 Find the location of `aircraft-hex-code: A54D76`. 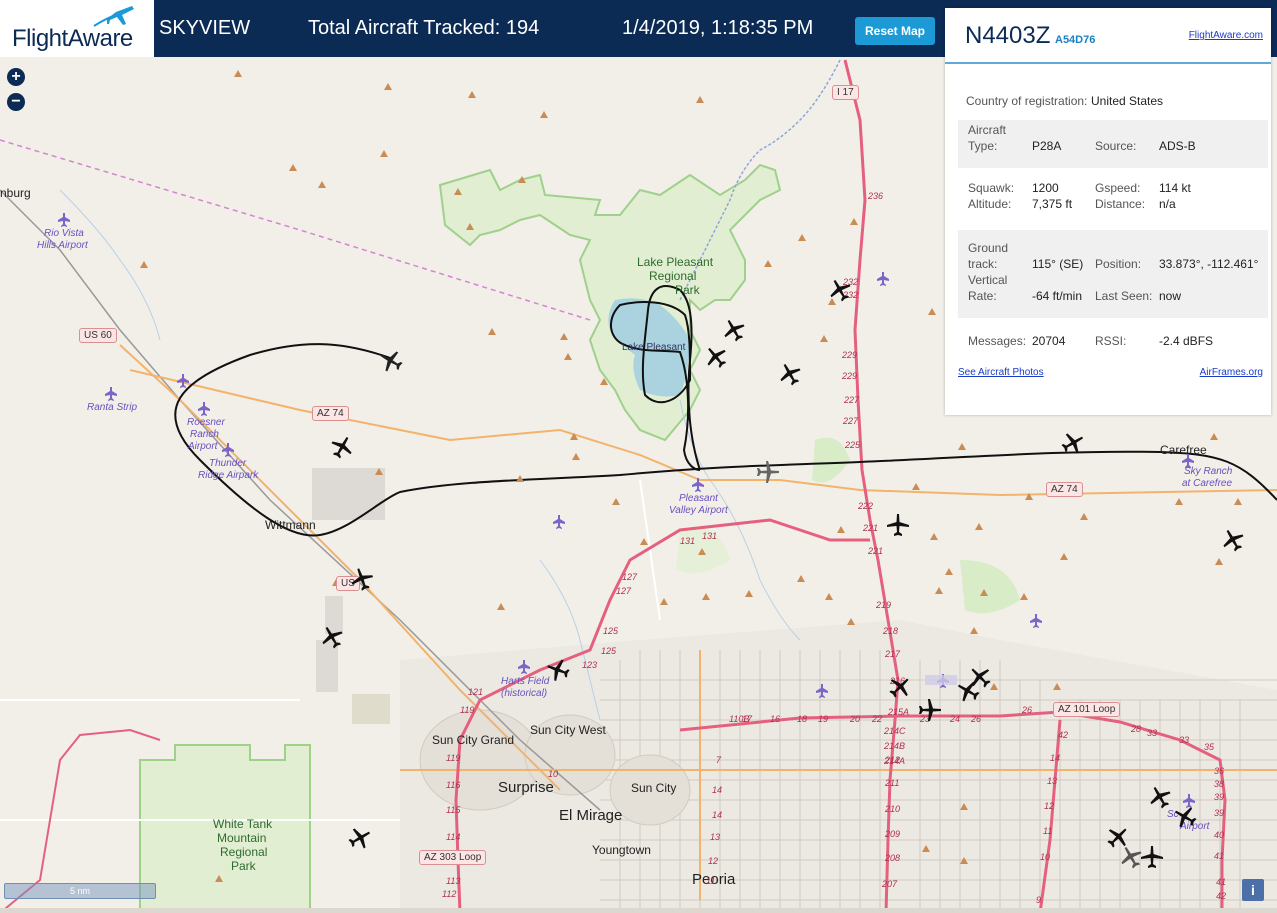

aircraft-hex-code: A54D76 is located at coordinates (1075, 40).